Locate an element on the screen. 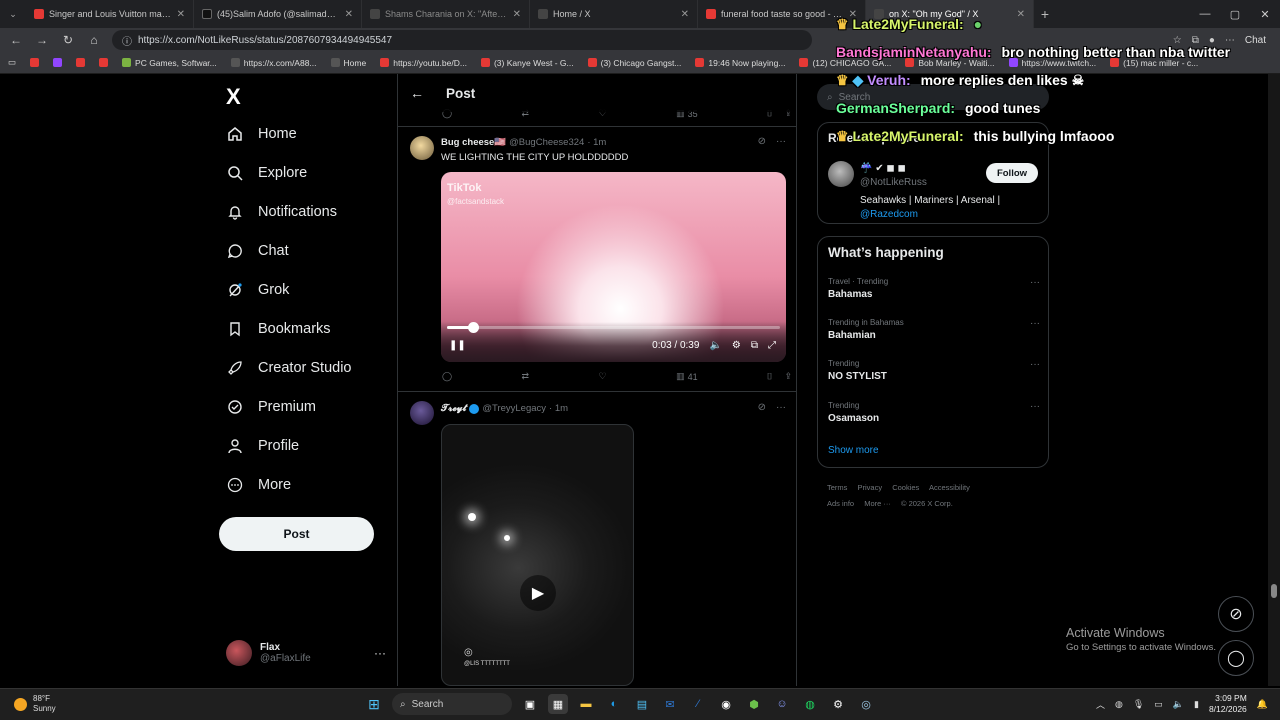 The height and width of the screenshot is (720, 1280). clock: 3:09 PM 8/12/2026 is located at coordinates (1228, 704).